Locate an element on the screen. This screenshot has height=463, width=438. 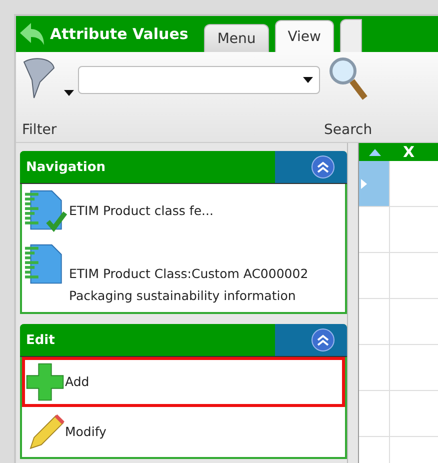
panel-title: Navigation is located at coordinates (66, 167).